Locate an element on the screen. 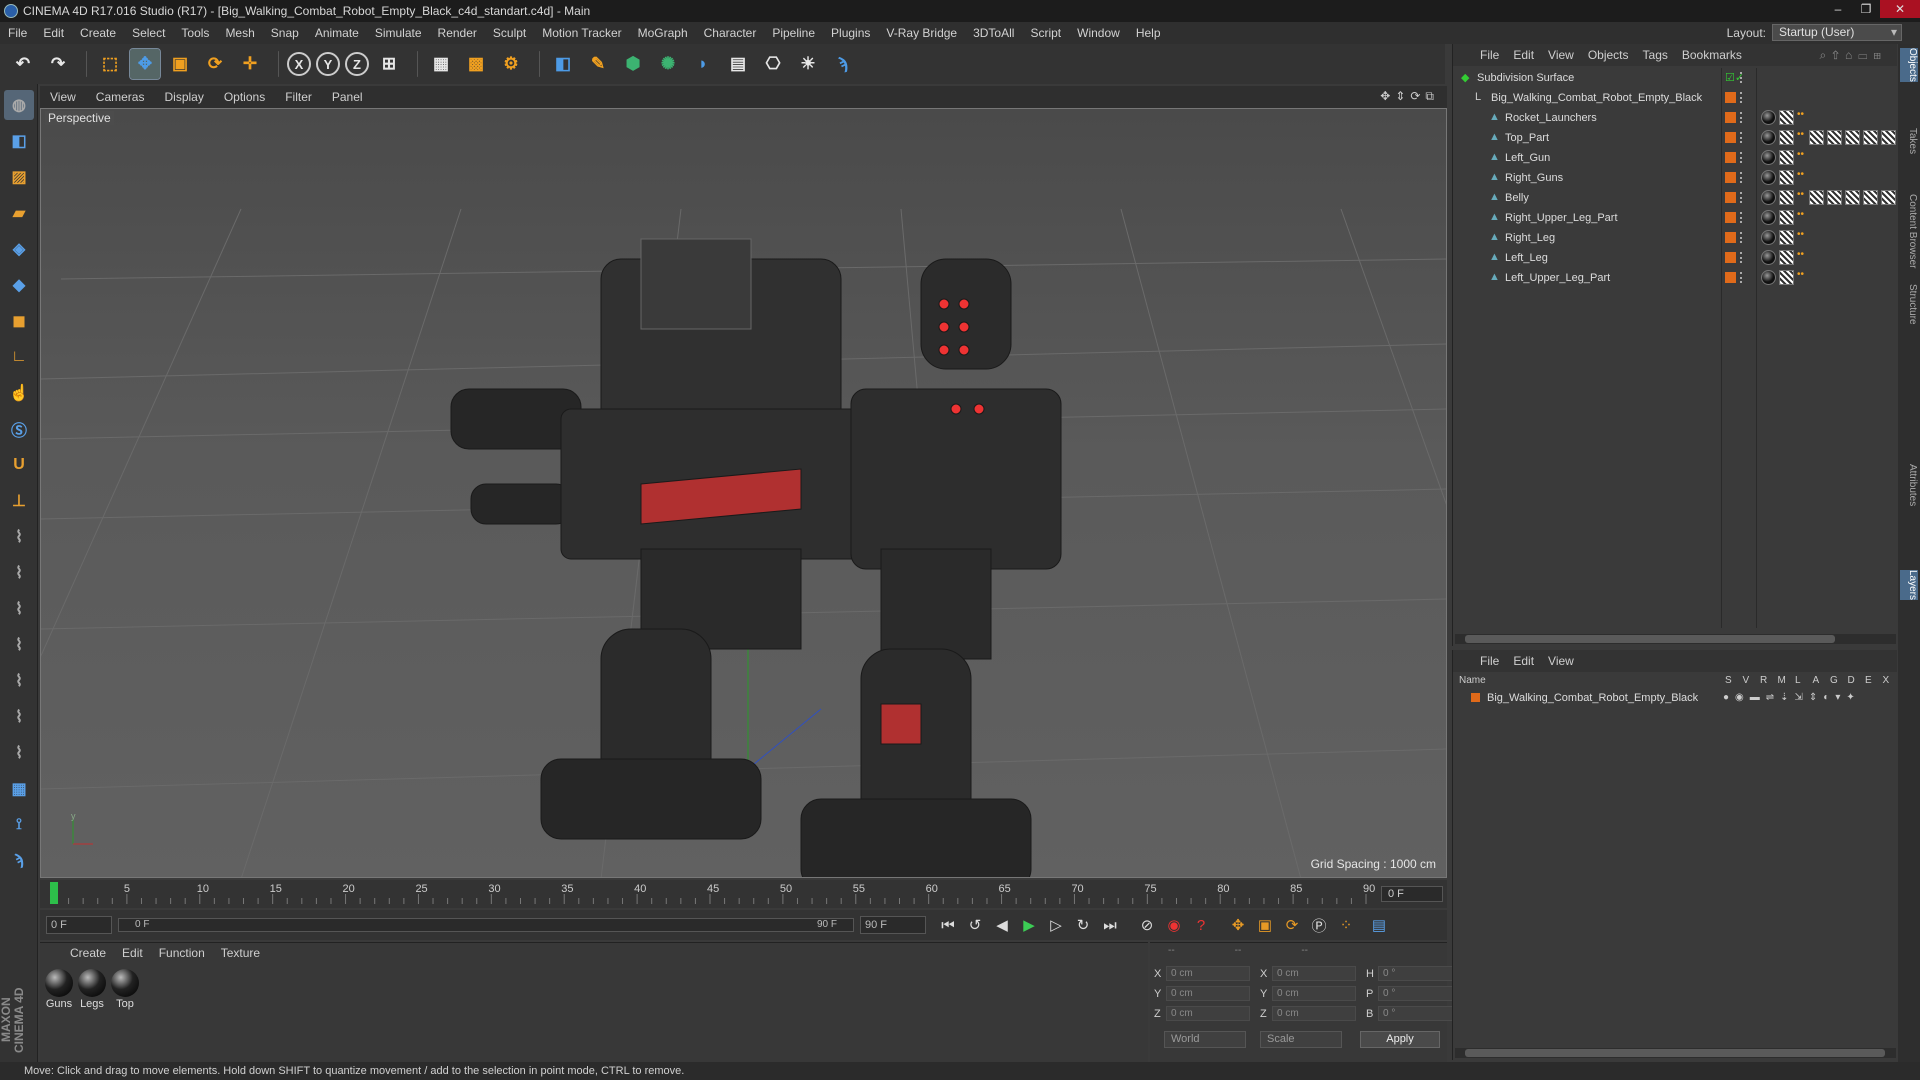 This screenshot has height=1080, width=1920. snap-settings-icon: ⟟ is located at coordinates (19, 825).